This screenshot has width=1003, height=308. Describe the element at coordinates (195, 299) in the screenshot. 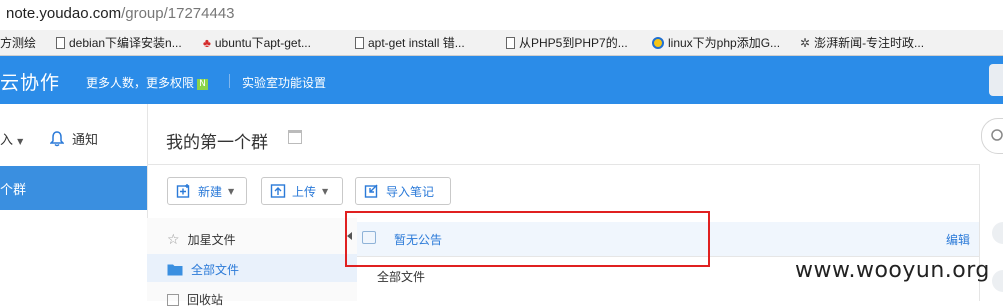

I see `nav-trash: 回收站` at that location.